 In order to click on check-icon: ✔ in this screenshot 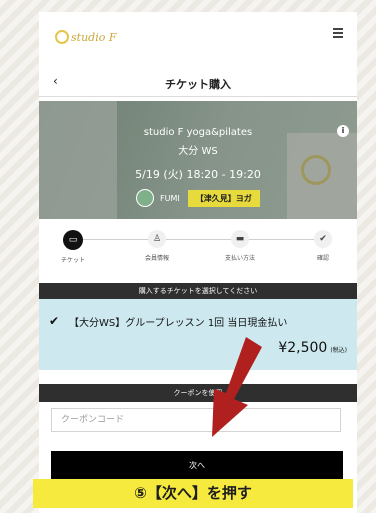, I will do `click(323, 239)`.